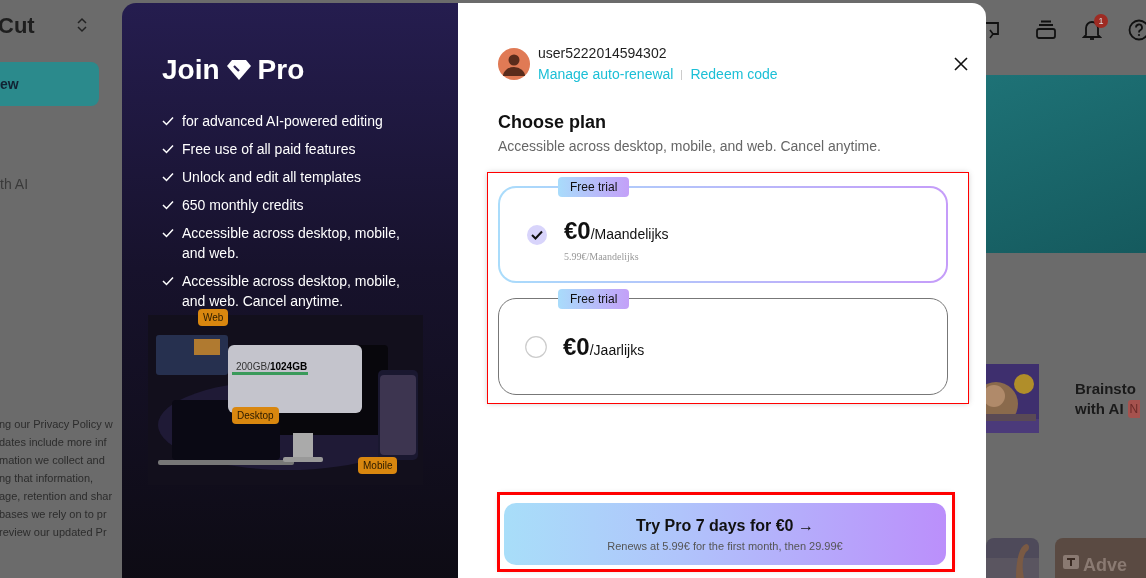 The height and width of the screenshot is (578, 1146). I want to click on plan-period: /Jaarlijks, so click(617, 350).